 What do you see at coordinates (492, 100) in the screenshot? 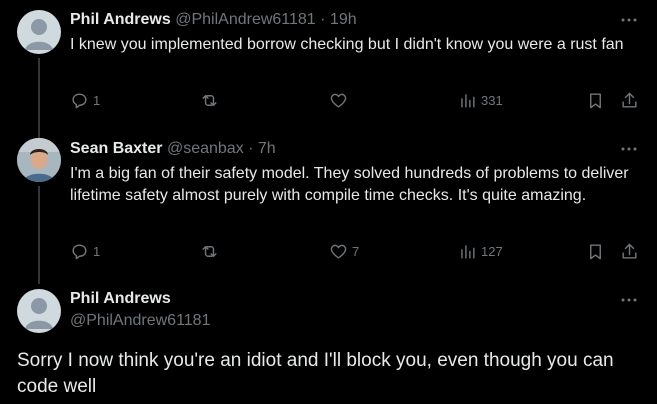
I see `views-count: 331` at bounding box center [492, 100].